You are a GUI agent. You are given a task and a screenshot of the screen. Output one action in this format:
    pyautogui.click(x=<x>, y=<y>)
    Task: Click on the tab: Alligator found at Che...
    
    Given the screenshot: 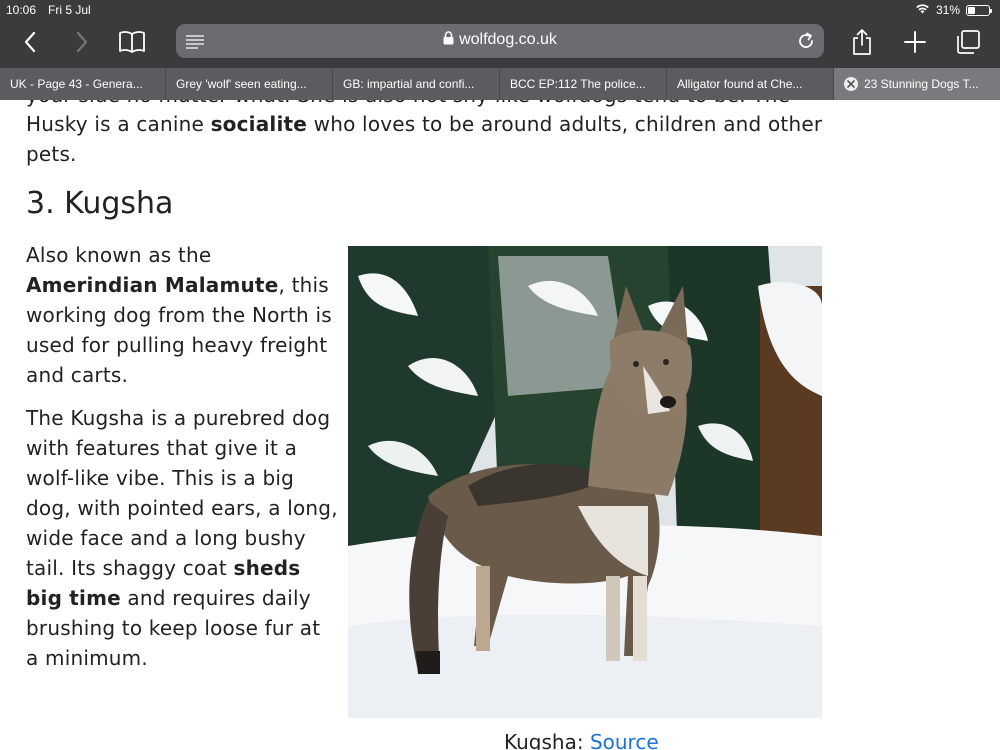 What is the action you would take?
    pyautogui.click(x=750, y=84)
    